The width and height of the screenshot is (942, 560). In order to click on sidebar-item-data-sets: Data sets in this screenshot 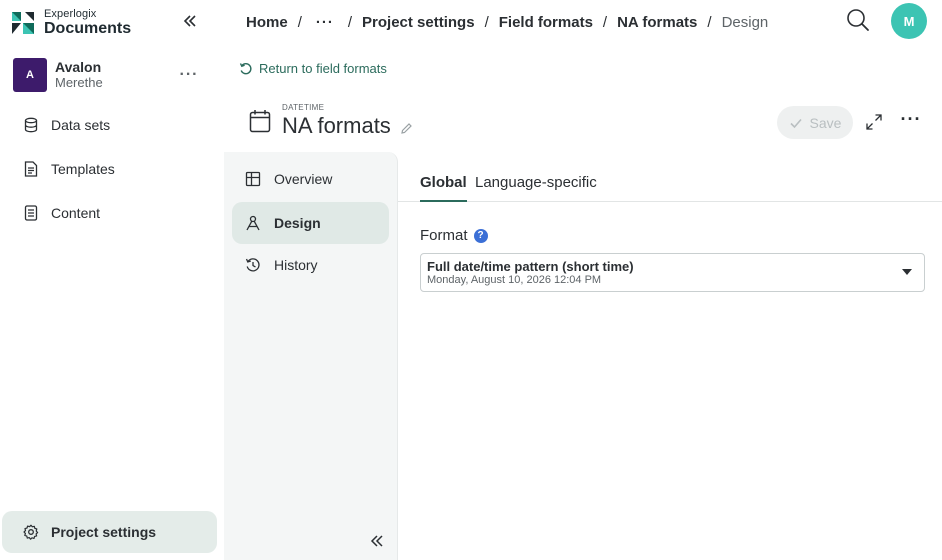, I will do `click(114, 125)`.